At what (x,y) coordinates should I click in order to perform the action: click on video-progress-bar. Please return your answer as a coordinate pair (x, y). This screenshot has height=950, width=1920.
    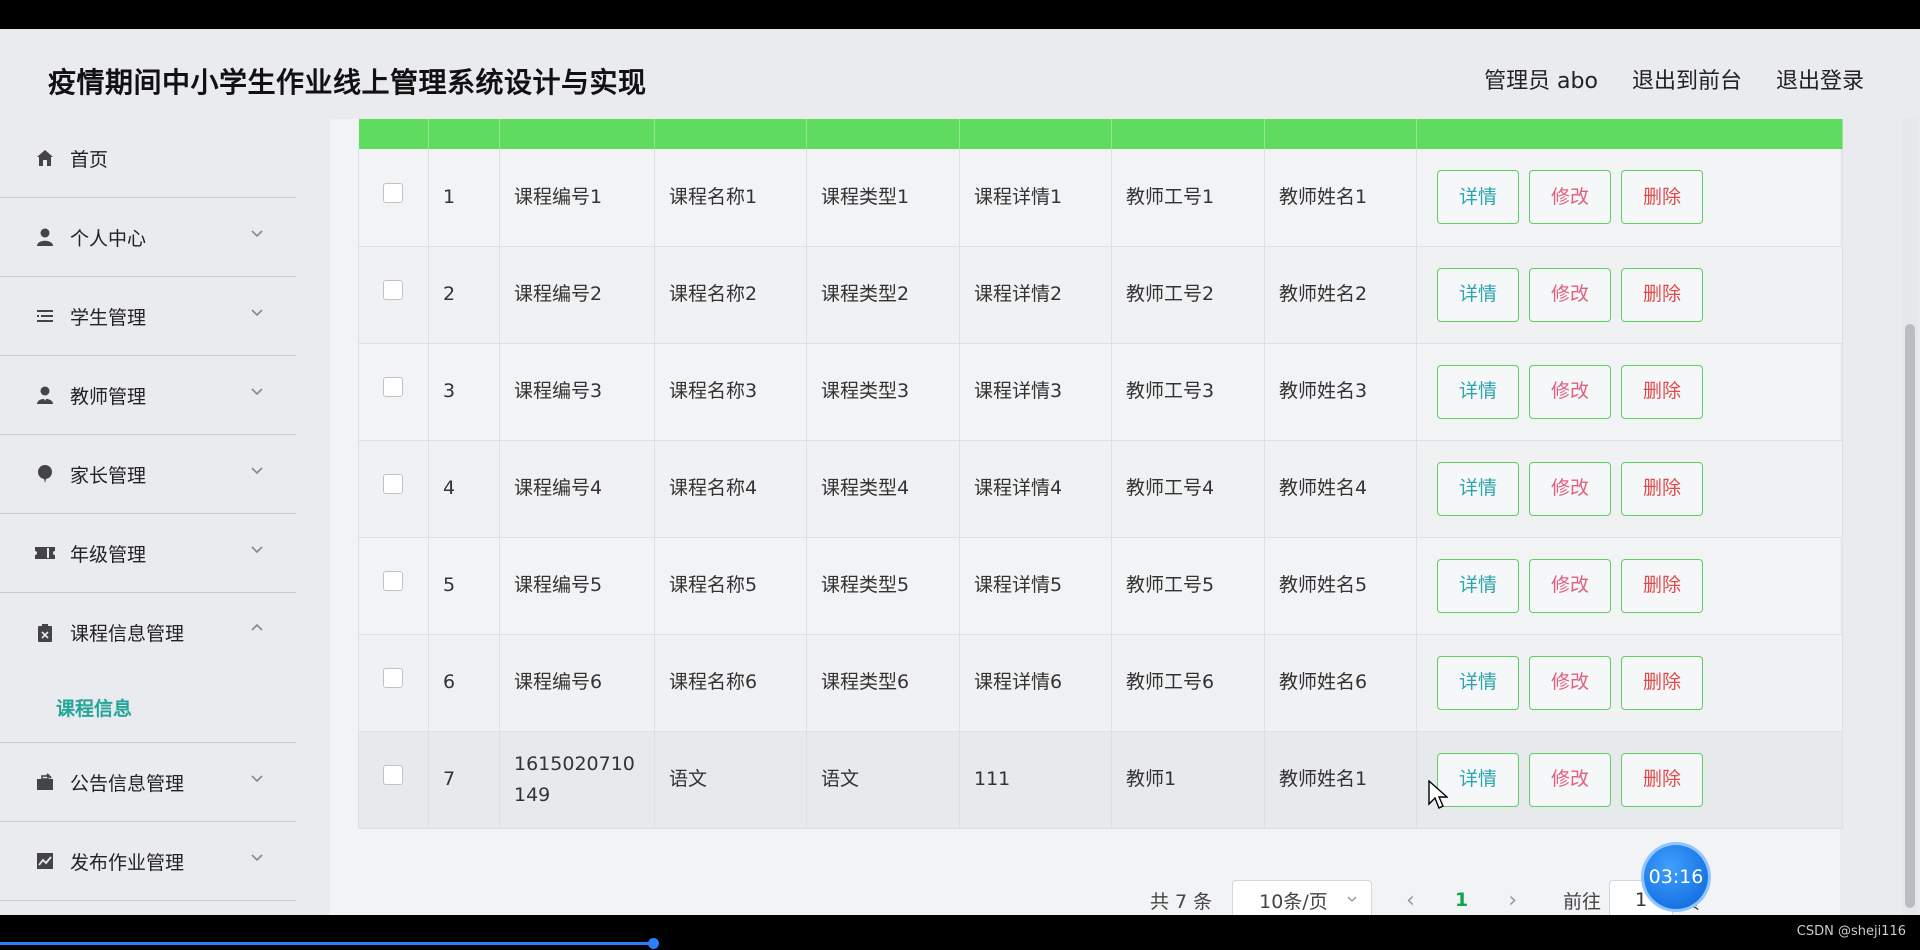
    Looking at the image, I should click on (327, 943).